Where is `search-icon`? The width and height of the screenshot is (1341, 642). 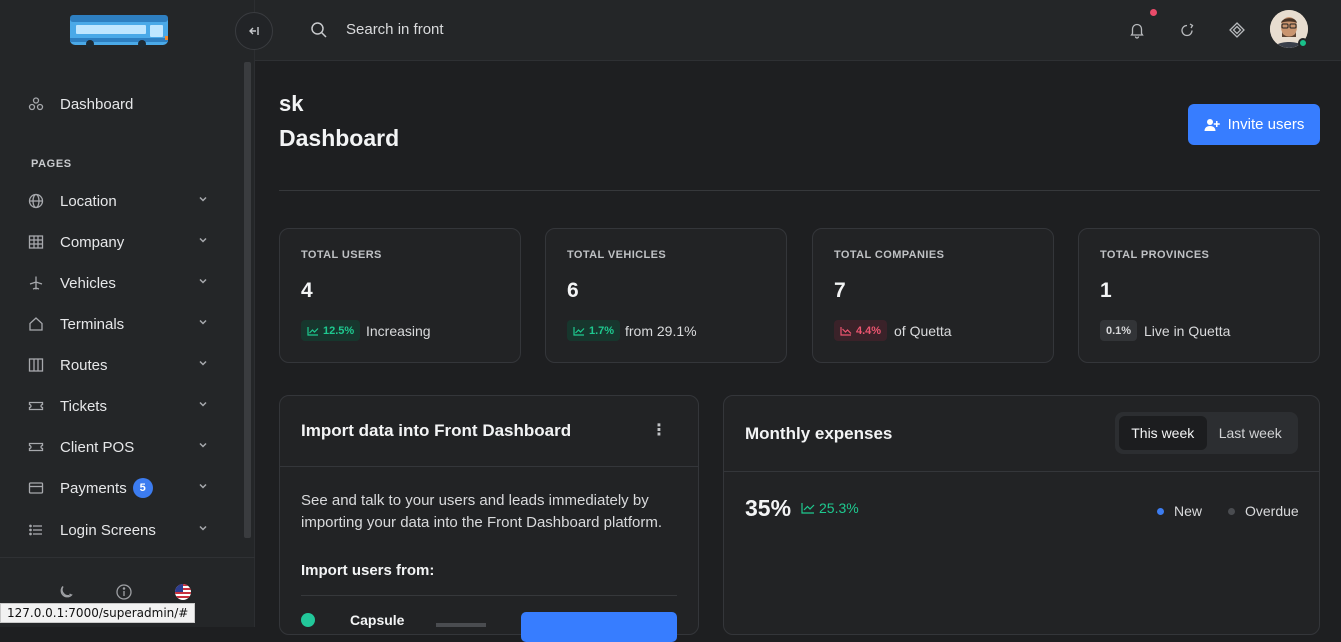 search-icon is located at coordinates (319, 30).